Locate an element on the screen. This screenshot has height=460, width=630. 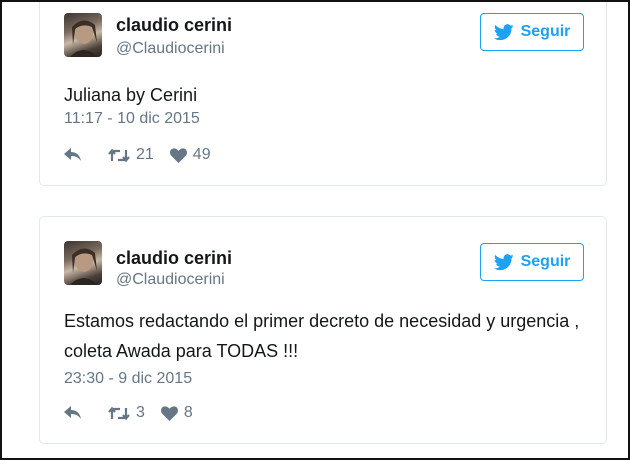
tweet-timestamp: 11:17 - 10 dic 2015 is located at coordinates (132, 119).